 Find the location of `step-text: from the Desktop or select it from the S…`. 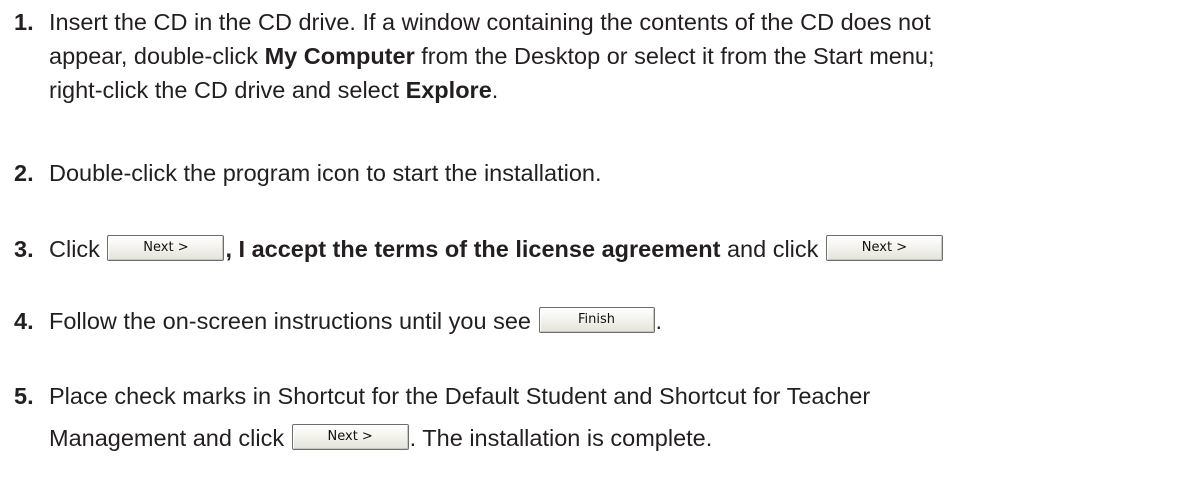

step-text: from the Desktop or select it from the S… is located at coordinates (674, 56).